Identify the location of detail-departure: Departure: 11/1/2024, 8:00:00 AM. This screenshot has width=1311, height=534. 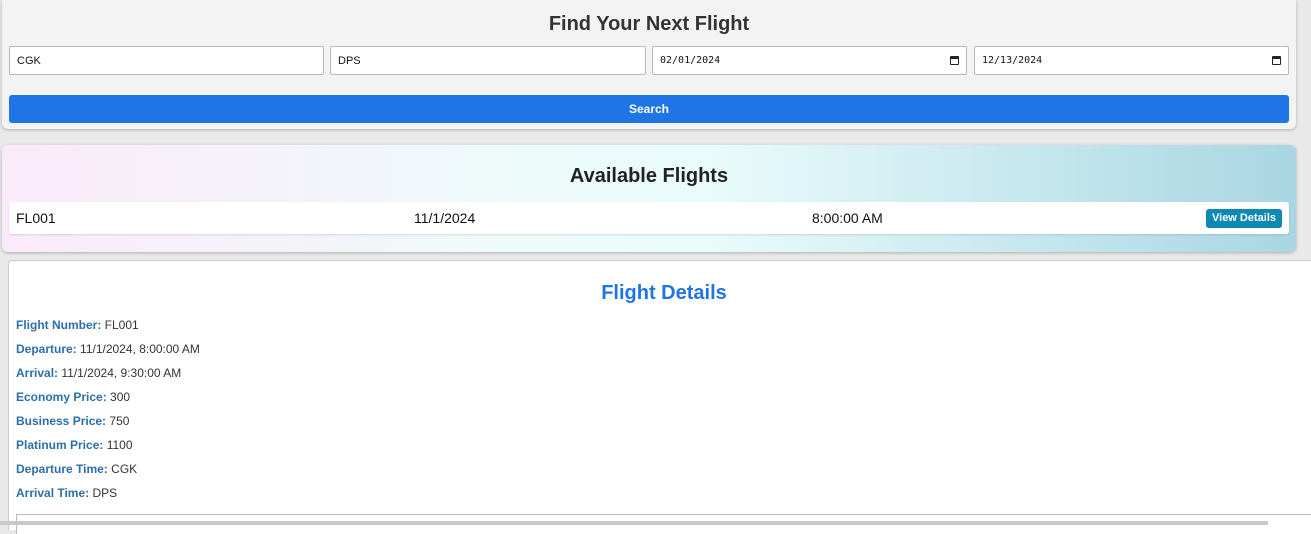
(108, 349).